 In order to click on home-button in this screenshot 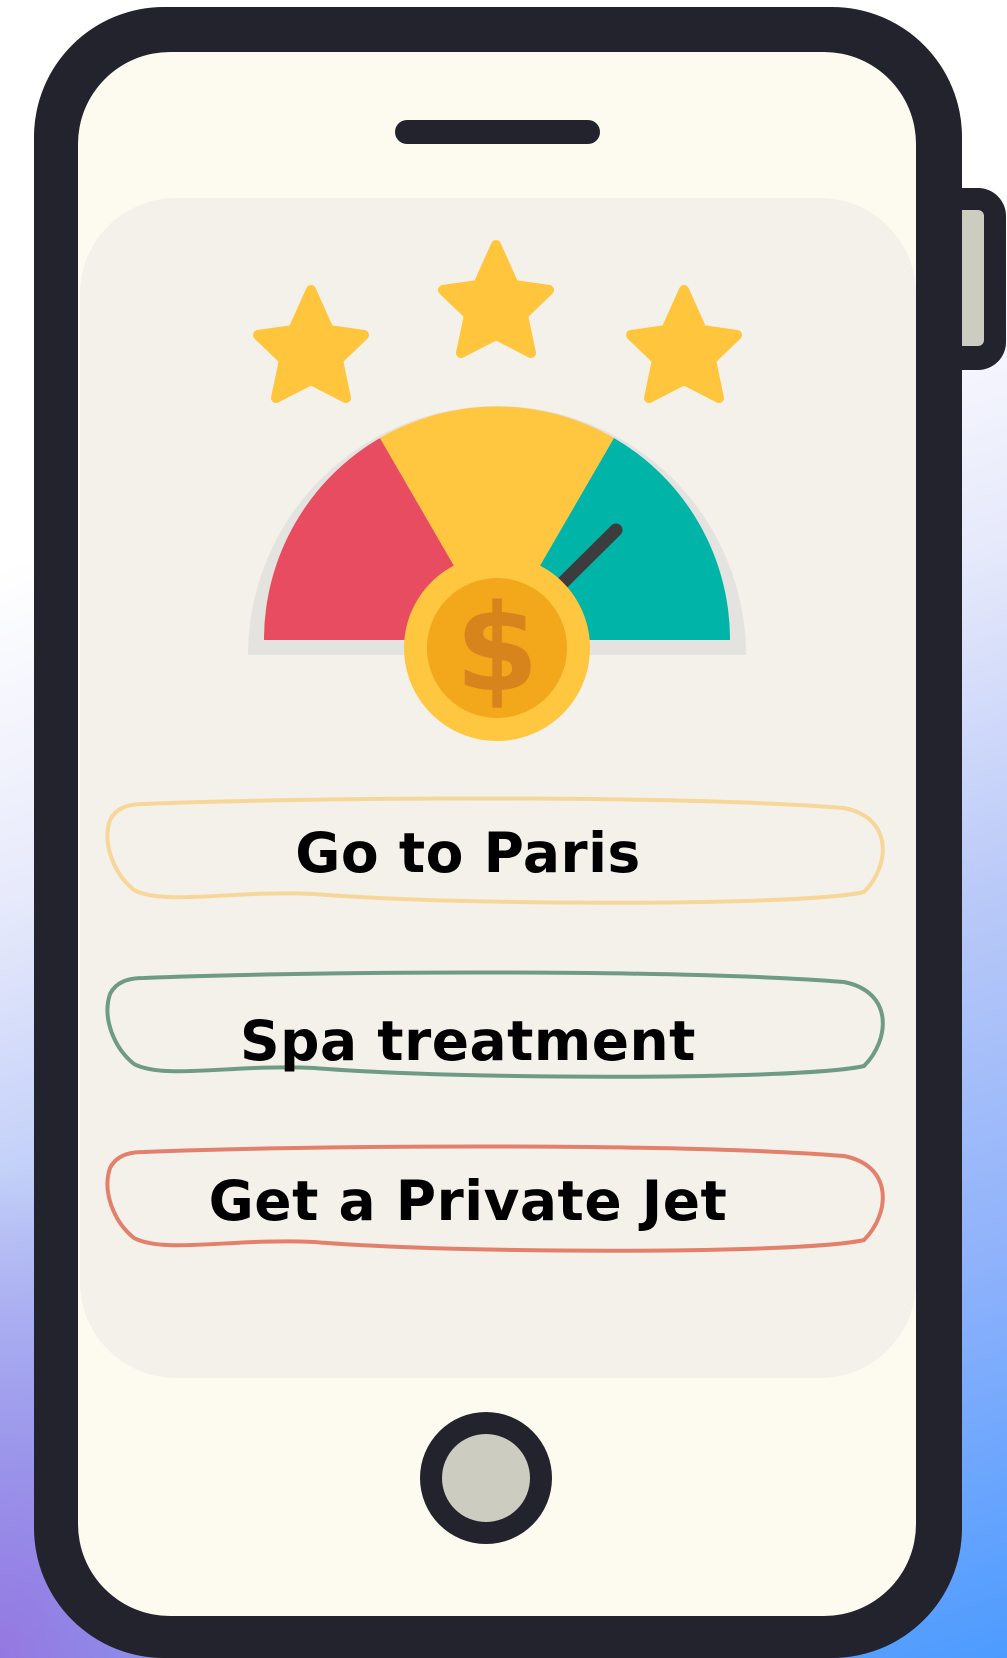, I will do `click(486, 1478)`.